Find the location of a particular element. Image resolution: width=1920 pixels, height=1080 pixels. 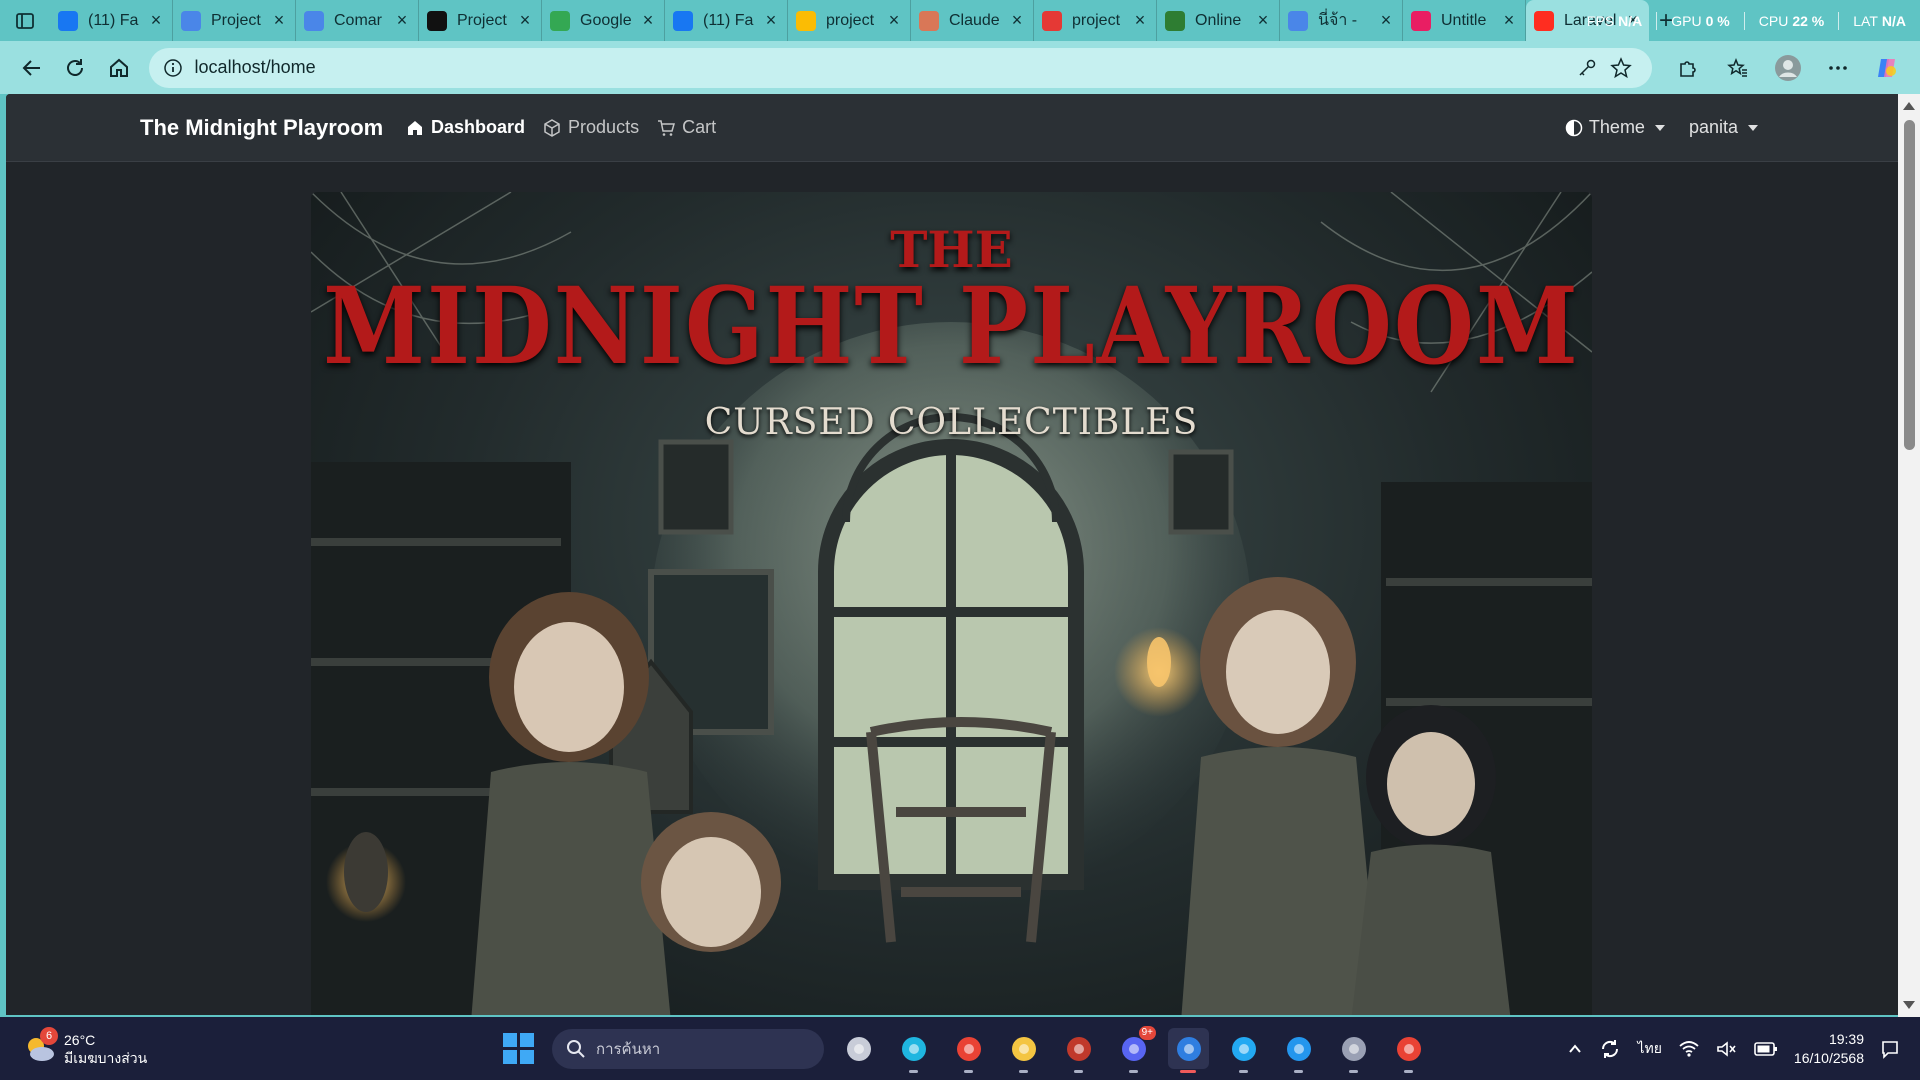

avatar is located at coordinates (1788, 67).